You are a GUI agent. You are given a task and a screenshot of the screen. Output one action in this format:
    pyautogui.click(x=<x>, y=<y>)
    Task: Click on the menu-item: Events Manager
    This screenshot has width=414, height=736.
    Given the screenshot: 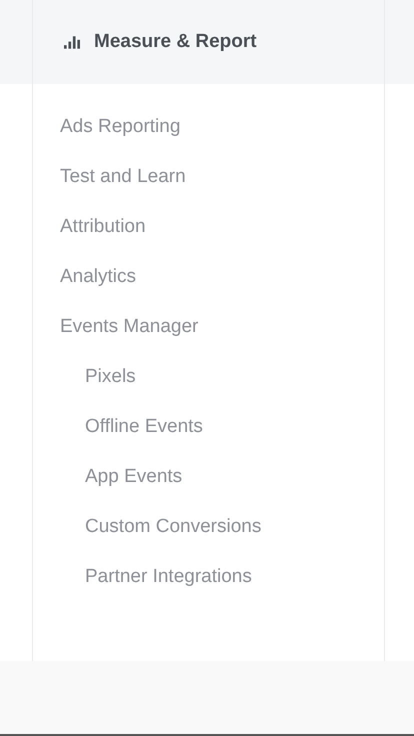 What is the action you would take?
    pyautogui.click(x=222, y=339)
    